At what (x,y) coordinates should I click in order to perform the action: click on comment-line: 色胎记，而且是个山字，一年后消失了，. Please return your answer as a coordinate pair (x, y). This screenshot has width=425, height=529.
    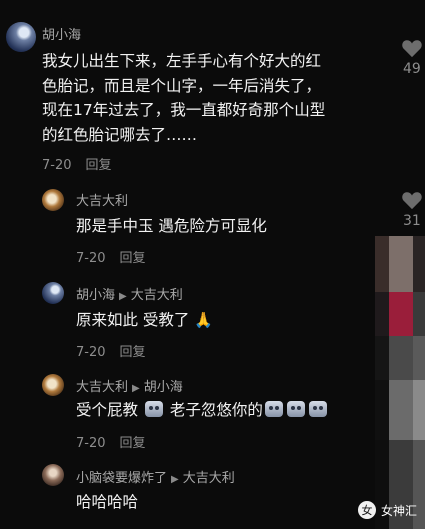
    Looking at the image, I should click on (182, 86).